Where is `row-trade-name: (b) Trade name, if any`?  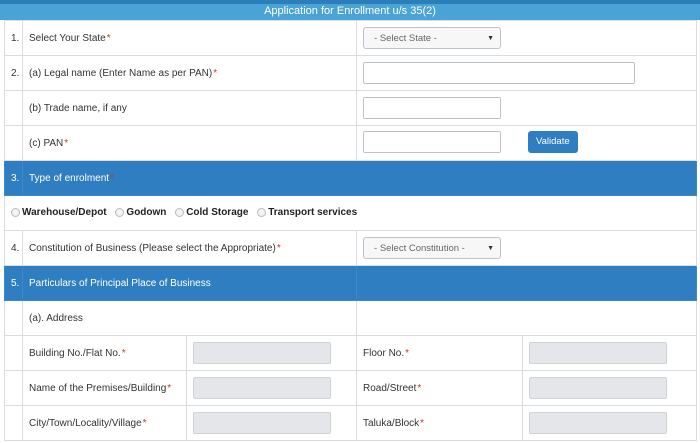 row-trade-name: (b) Trade name, if any is located at coordinates (351, 108).